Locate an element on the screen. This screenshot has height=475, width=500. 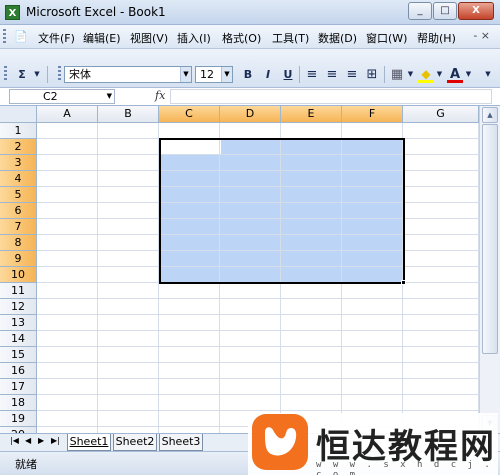
autosum-icon: Σ is located at coordinates (22, 74).